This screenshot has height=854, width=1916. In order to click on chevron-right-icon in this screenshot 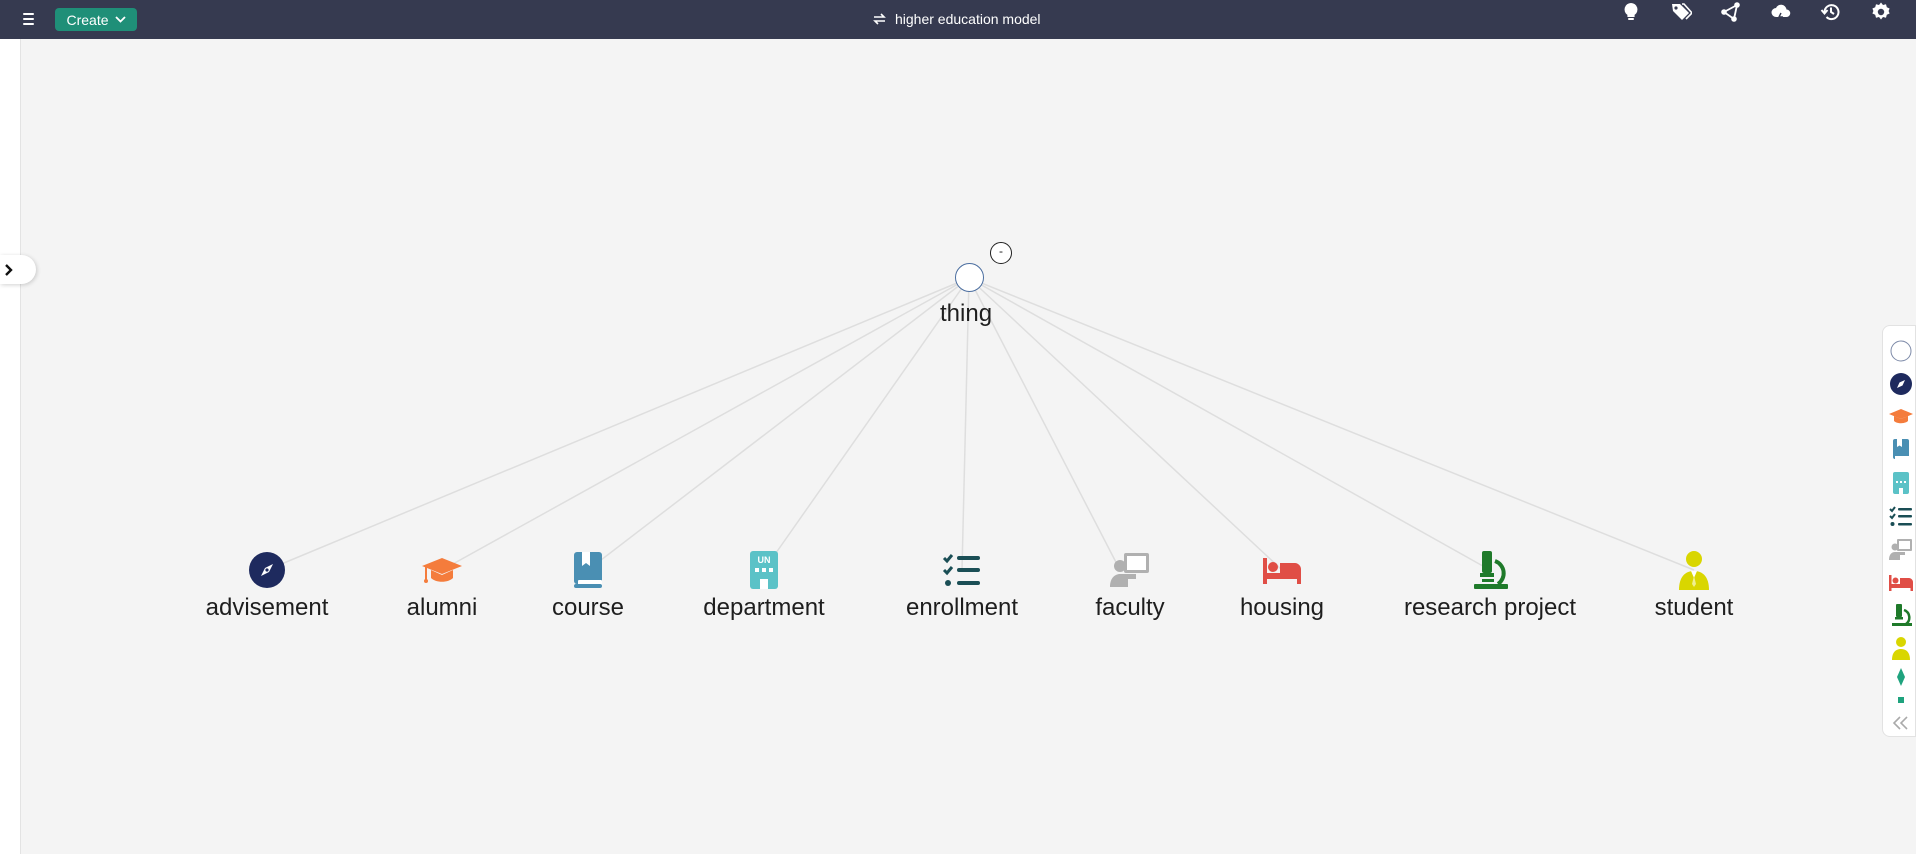, I will do `click(9, 269)`.